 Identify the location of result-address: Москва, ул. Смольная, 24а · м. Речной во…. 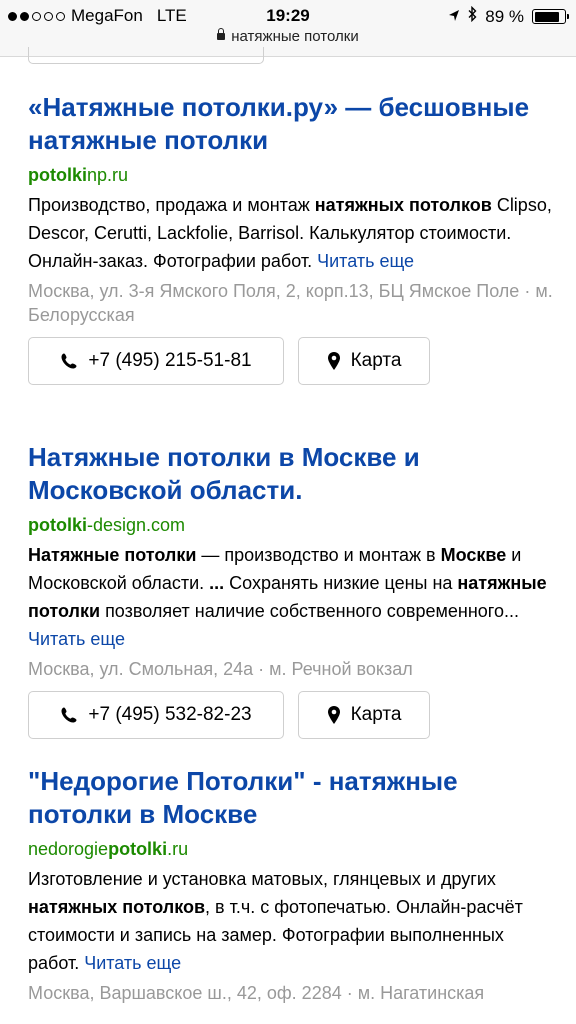
(220, 669).